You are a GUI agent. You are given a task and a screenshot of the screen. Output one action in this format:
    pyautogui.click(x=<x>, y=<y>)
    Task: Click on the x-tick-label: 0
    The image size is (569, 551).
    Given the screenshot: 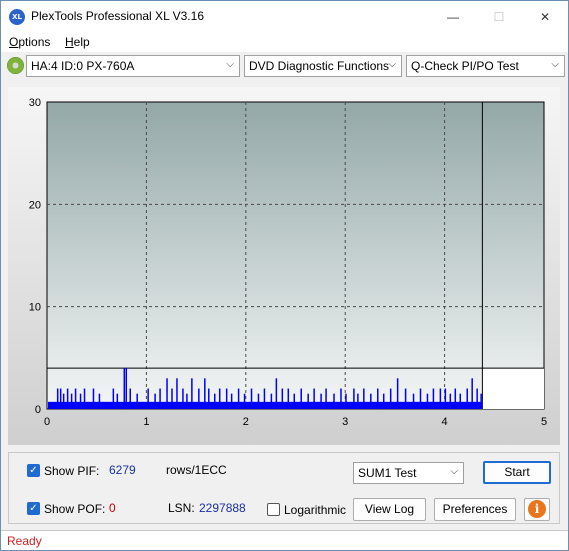 What is the action you would take?
    pyautogui.click(x=47, y=422)
    